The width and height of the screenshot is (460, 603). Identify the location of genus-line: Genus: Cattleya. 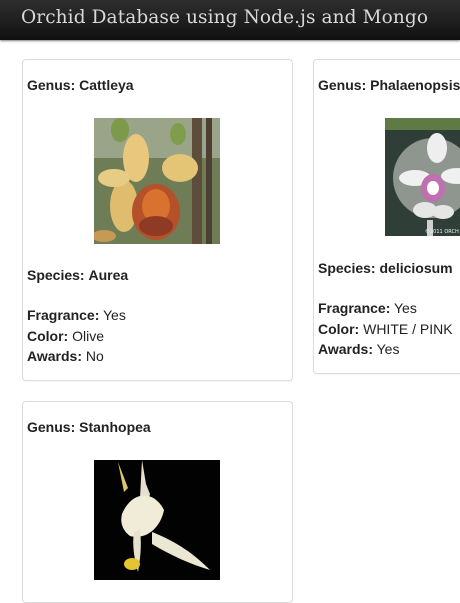
(80, 85).